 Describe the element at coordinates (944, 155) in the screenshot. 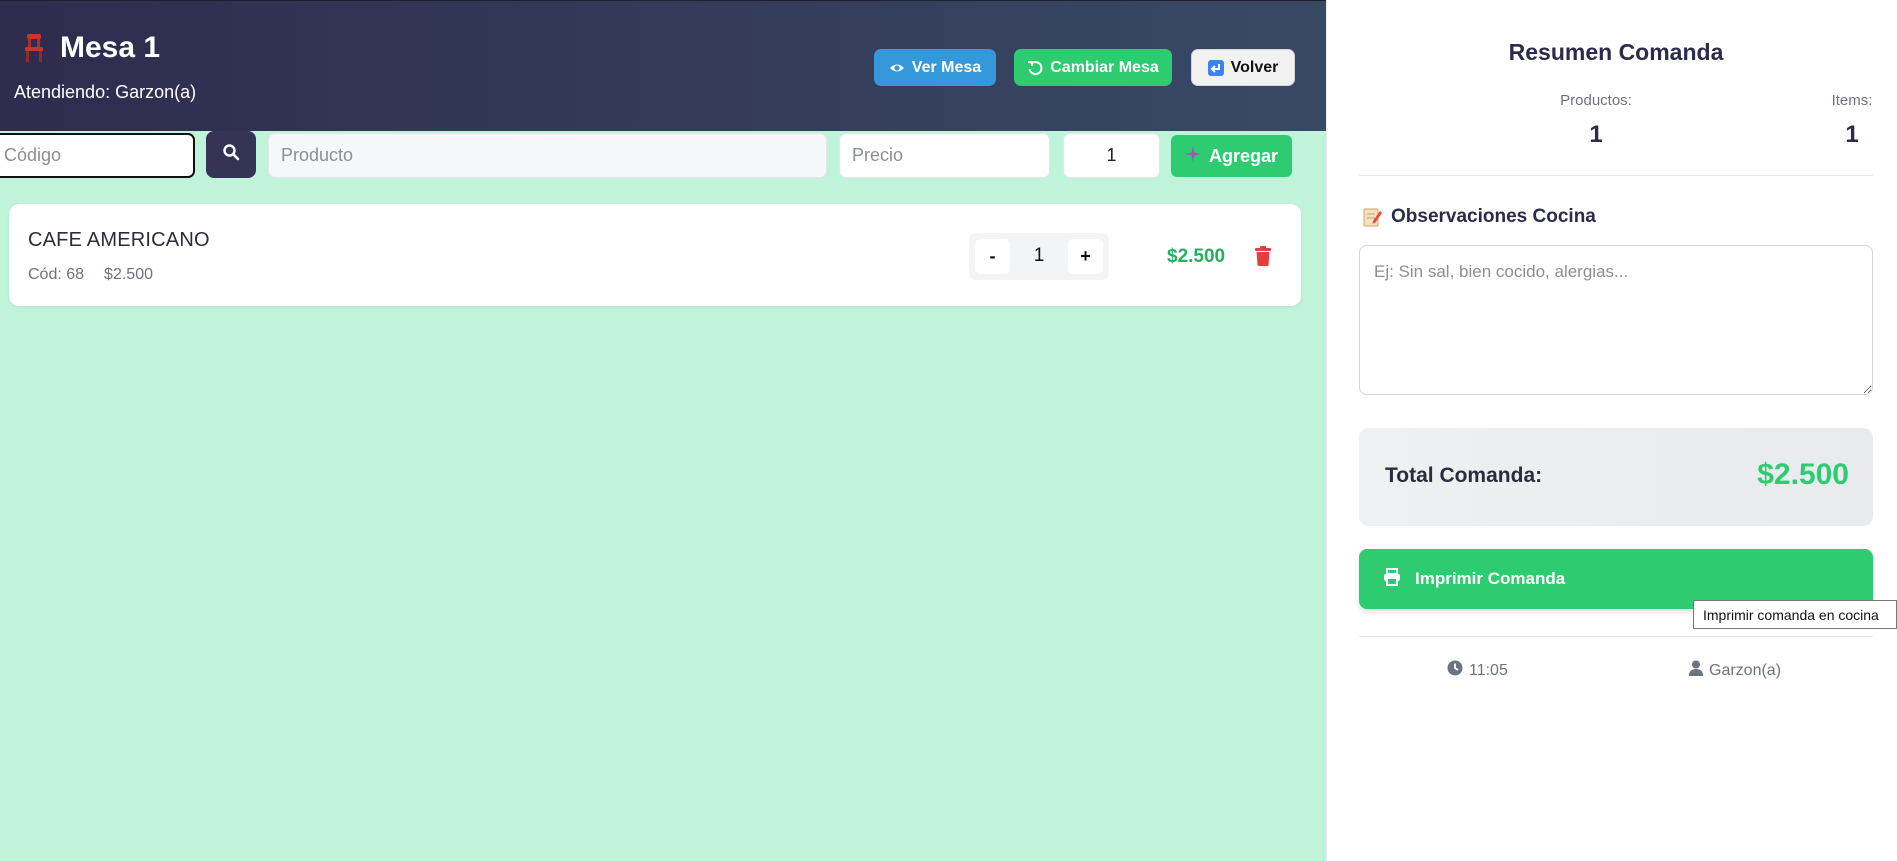

I see `precio-input` at that location.